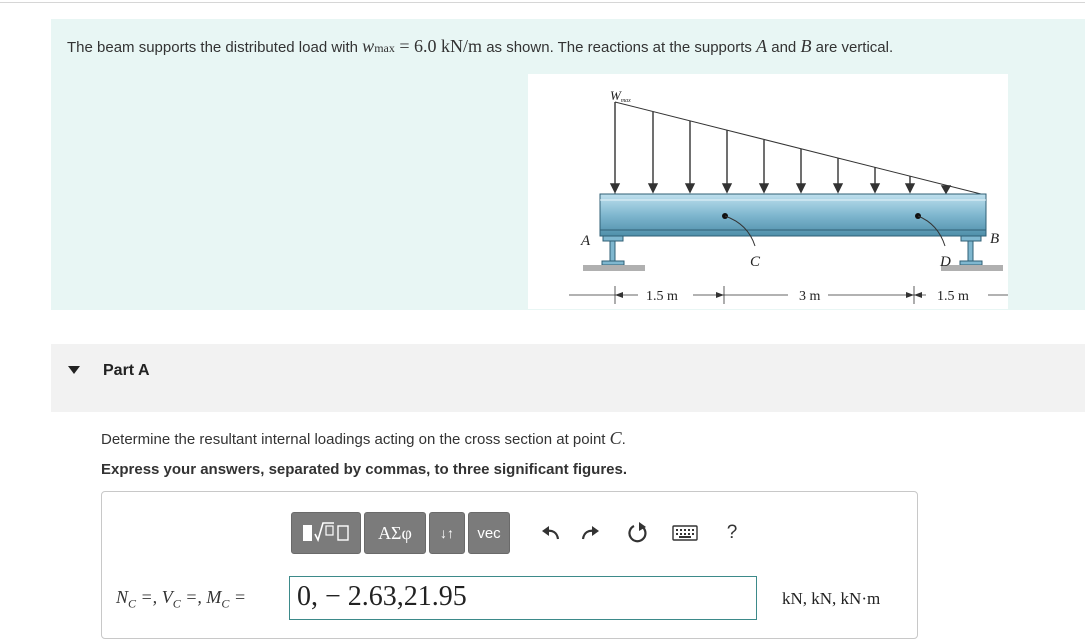  Describe the element at coordinates (831, 598) in the screenshot. I see `answer-units: kN, kN, kN·m` at that location.